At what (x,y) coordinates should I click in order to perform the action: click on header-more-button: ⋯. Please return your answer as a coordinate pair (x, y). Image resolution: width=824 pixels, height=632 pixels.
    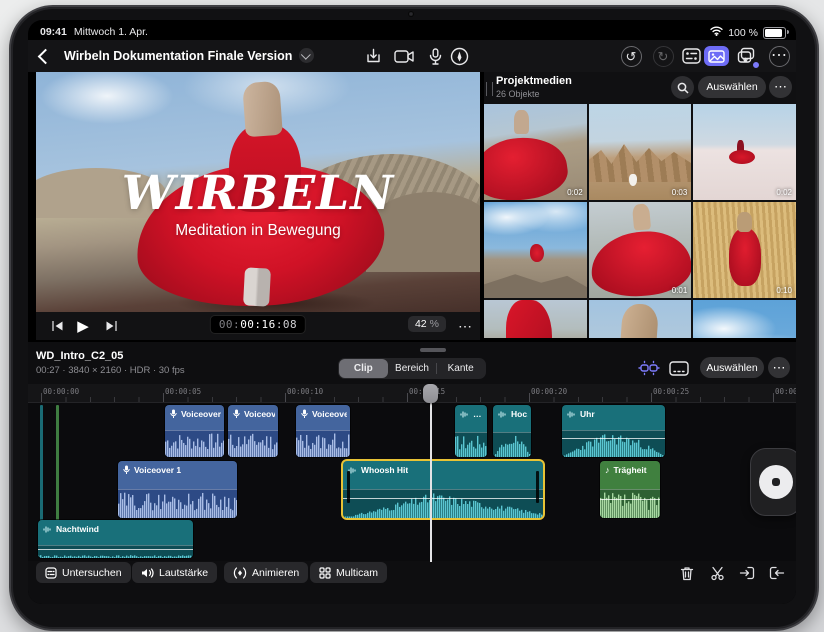
    Looking at the image, I should click on (779, 56).